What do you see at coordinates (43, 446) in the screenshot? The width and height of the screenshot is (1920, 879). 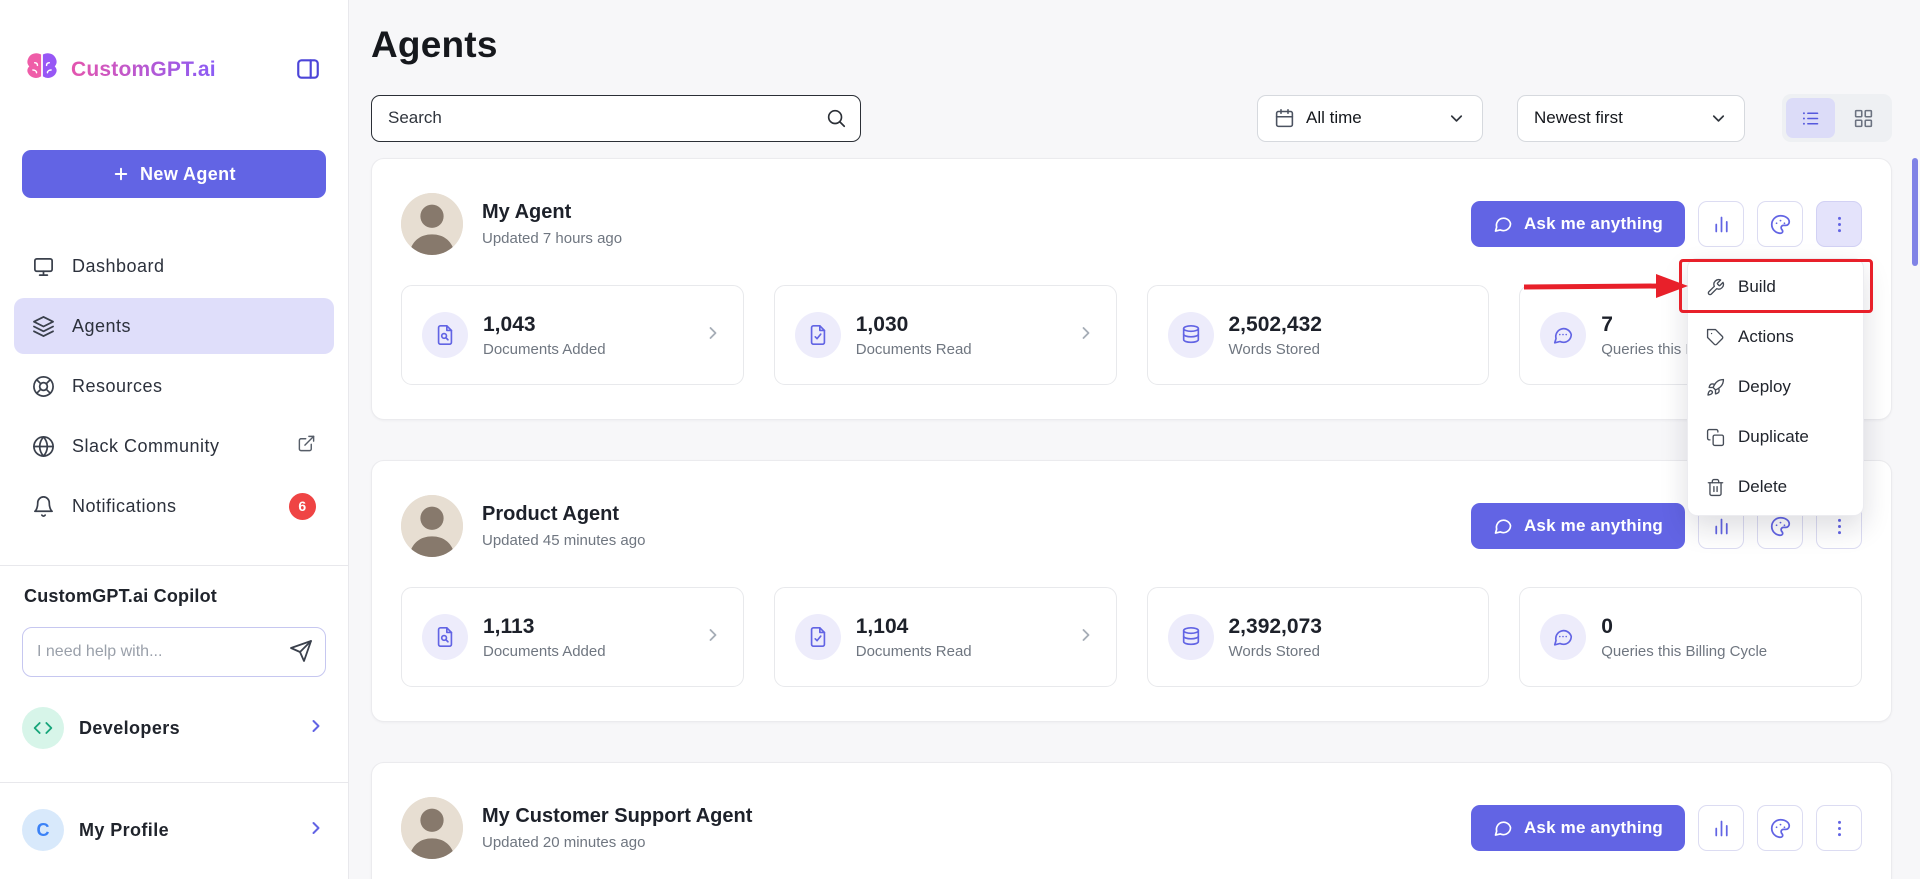 I see `globe-icon` at bounding box center [43, 446].